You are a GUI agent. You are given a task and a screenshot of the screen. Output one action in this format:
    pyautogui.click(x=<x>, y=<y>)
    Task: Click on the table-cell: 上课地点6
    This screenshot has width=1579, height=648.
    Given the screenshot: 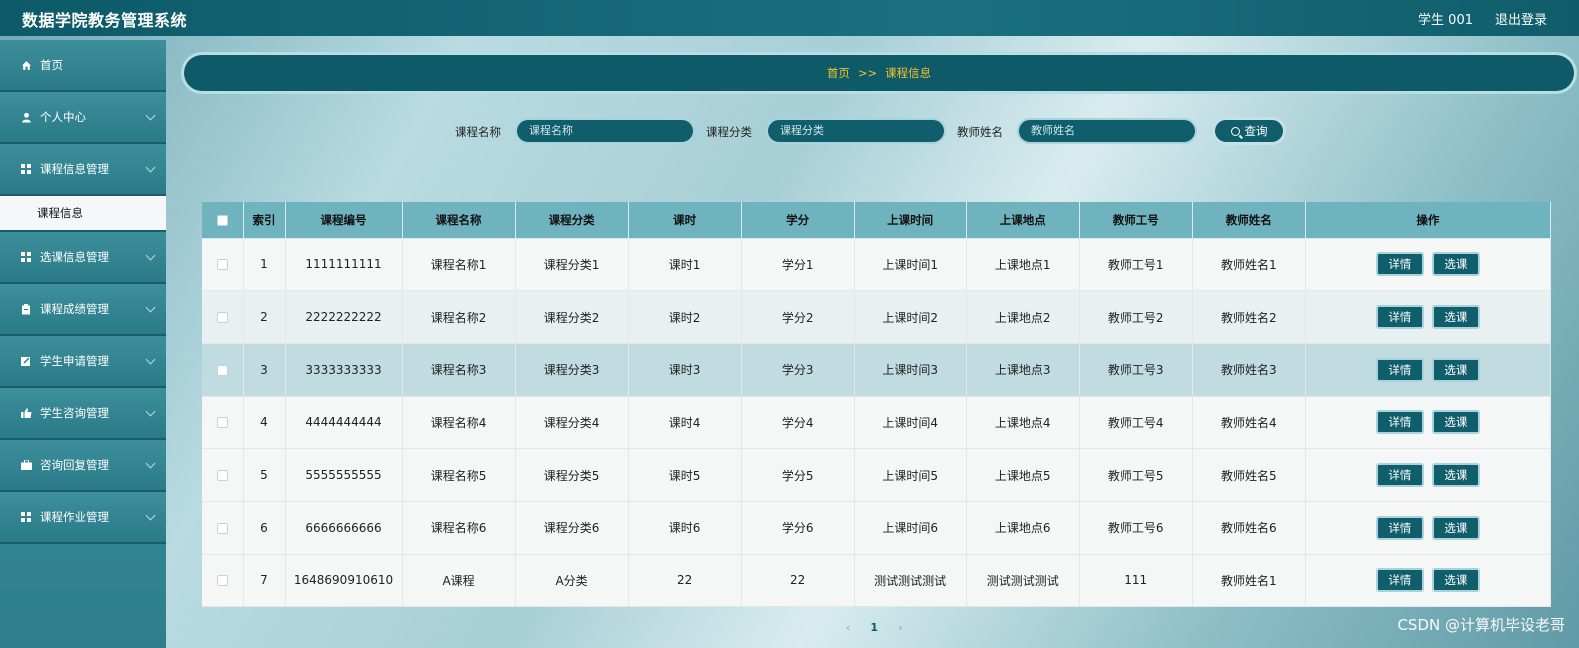 What is the action you would take?
    pyautogui.click(x=1023, y=528)
    